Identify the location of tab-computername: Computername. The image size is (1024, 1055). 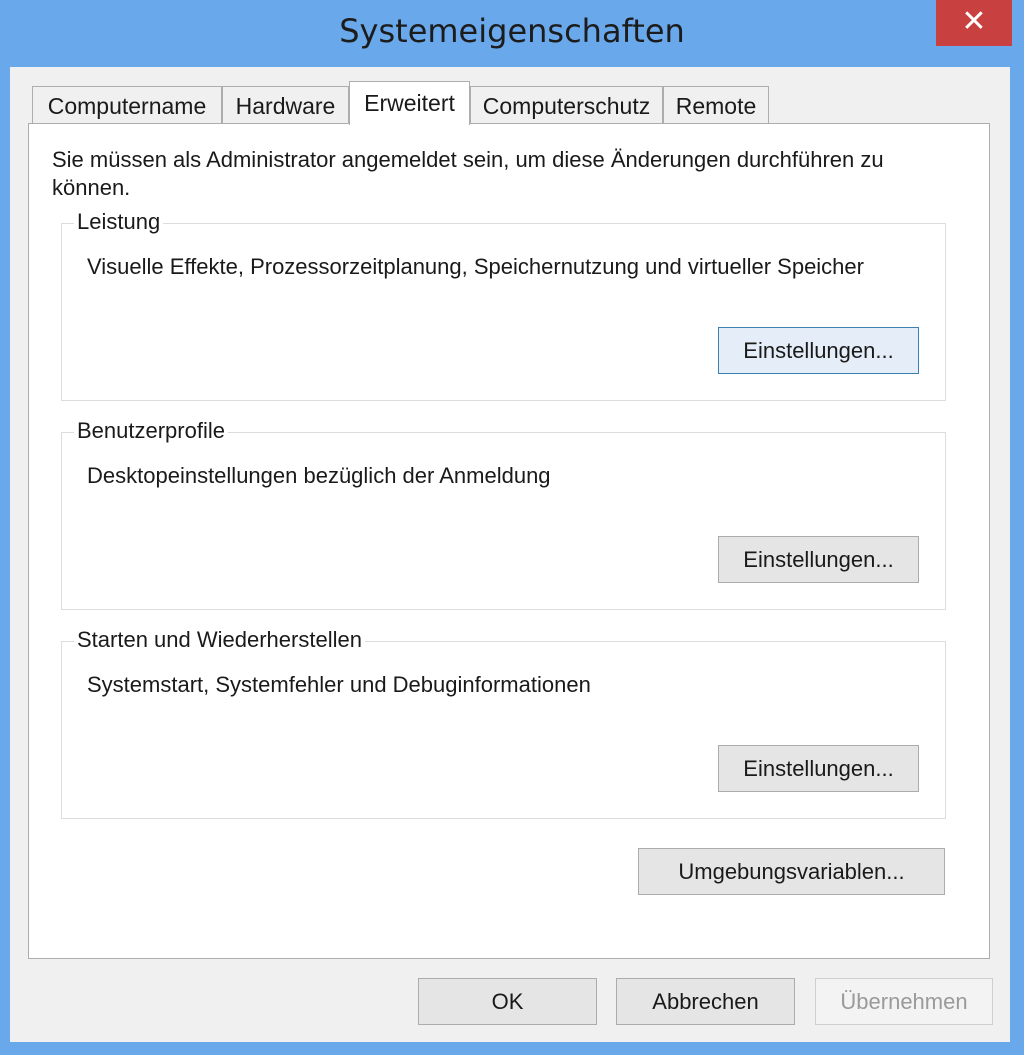
(127, 105).